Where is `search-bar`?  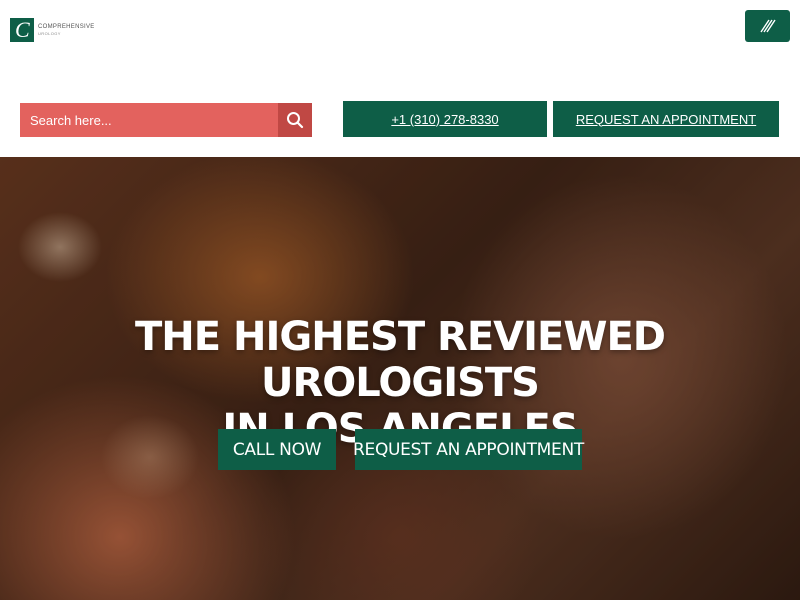 search-bar is located at coordinates (166, 120).